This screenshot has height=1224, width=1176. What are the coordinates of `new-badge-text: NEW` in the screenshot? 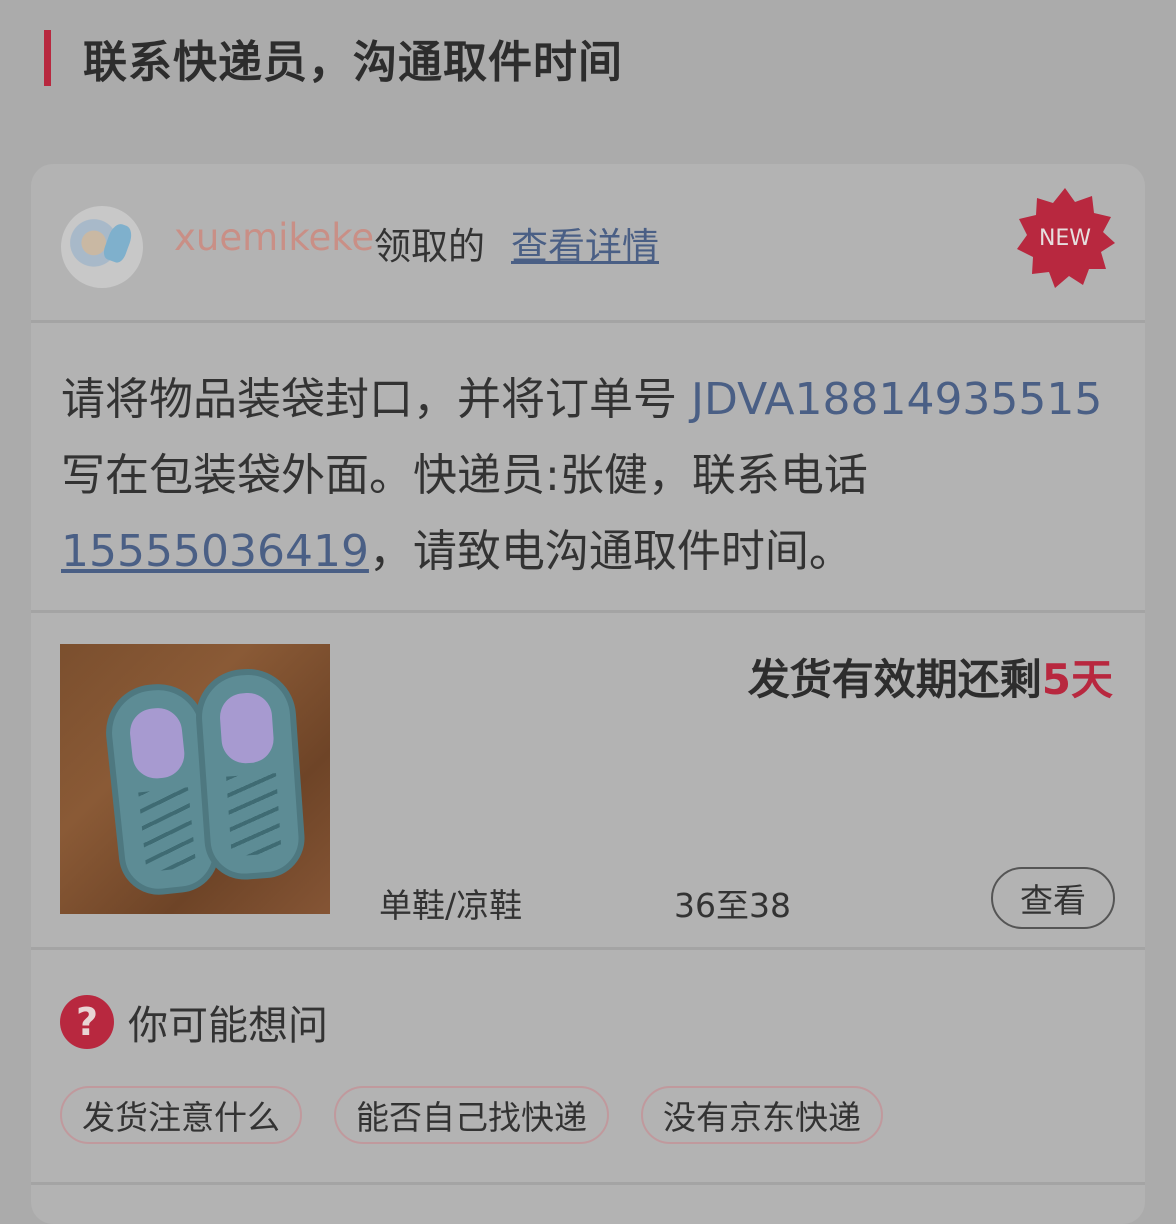 It's located at (1065, 238).